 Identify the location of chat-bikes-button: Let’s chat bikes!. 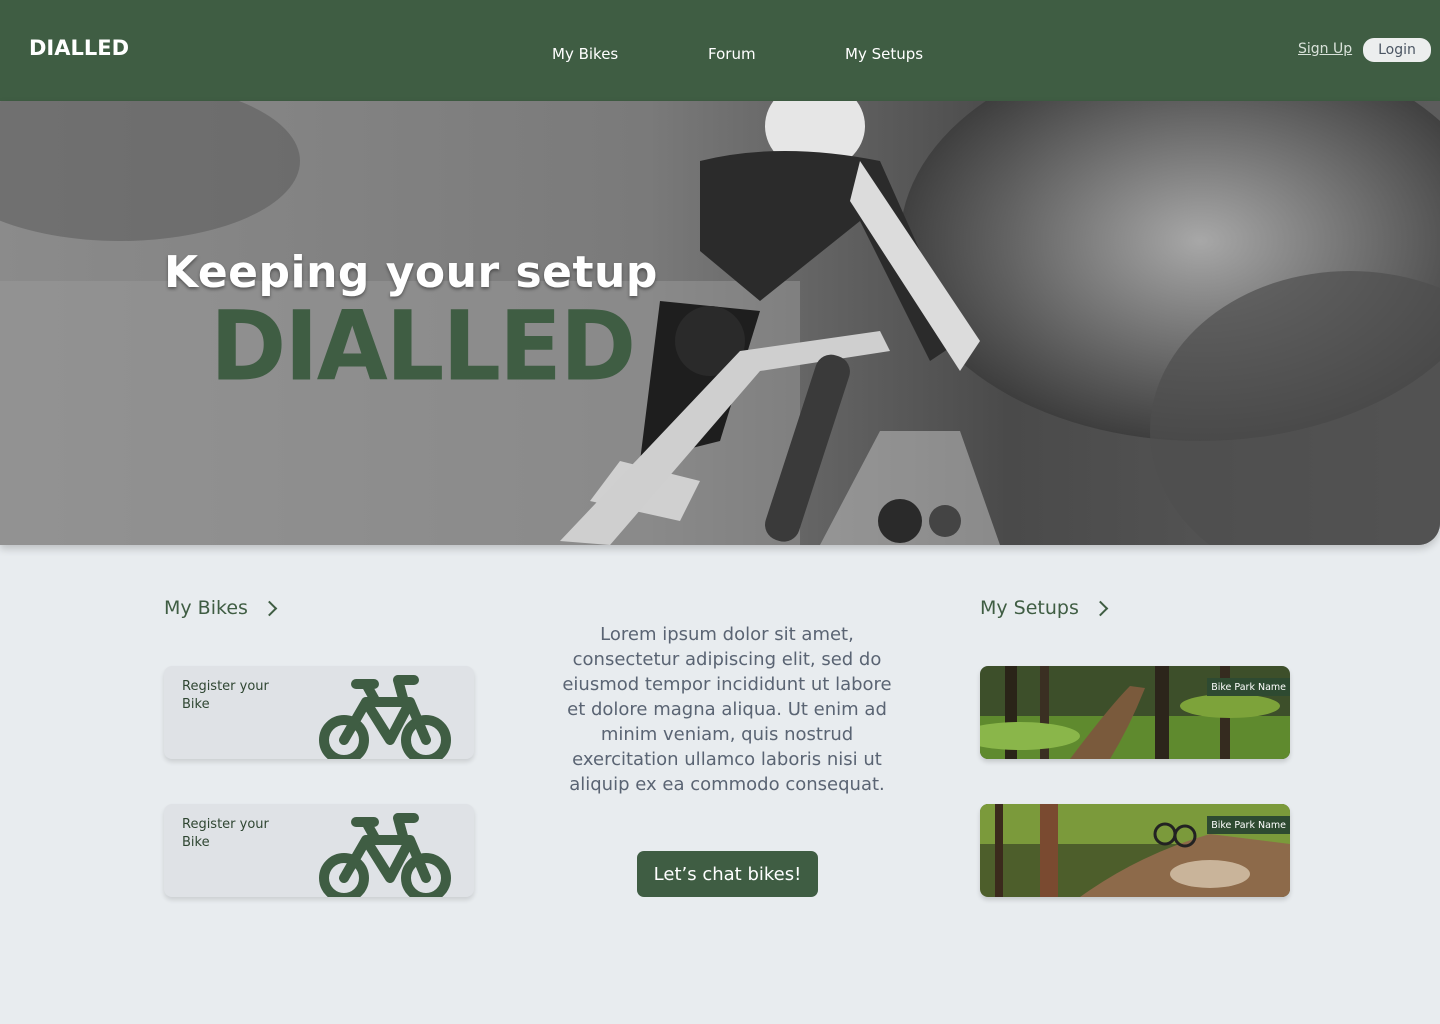
(727, 874).